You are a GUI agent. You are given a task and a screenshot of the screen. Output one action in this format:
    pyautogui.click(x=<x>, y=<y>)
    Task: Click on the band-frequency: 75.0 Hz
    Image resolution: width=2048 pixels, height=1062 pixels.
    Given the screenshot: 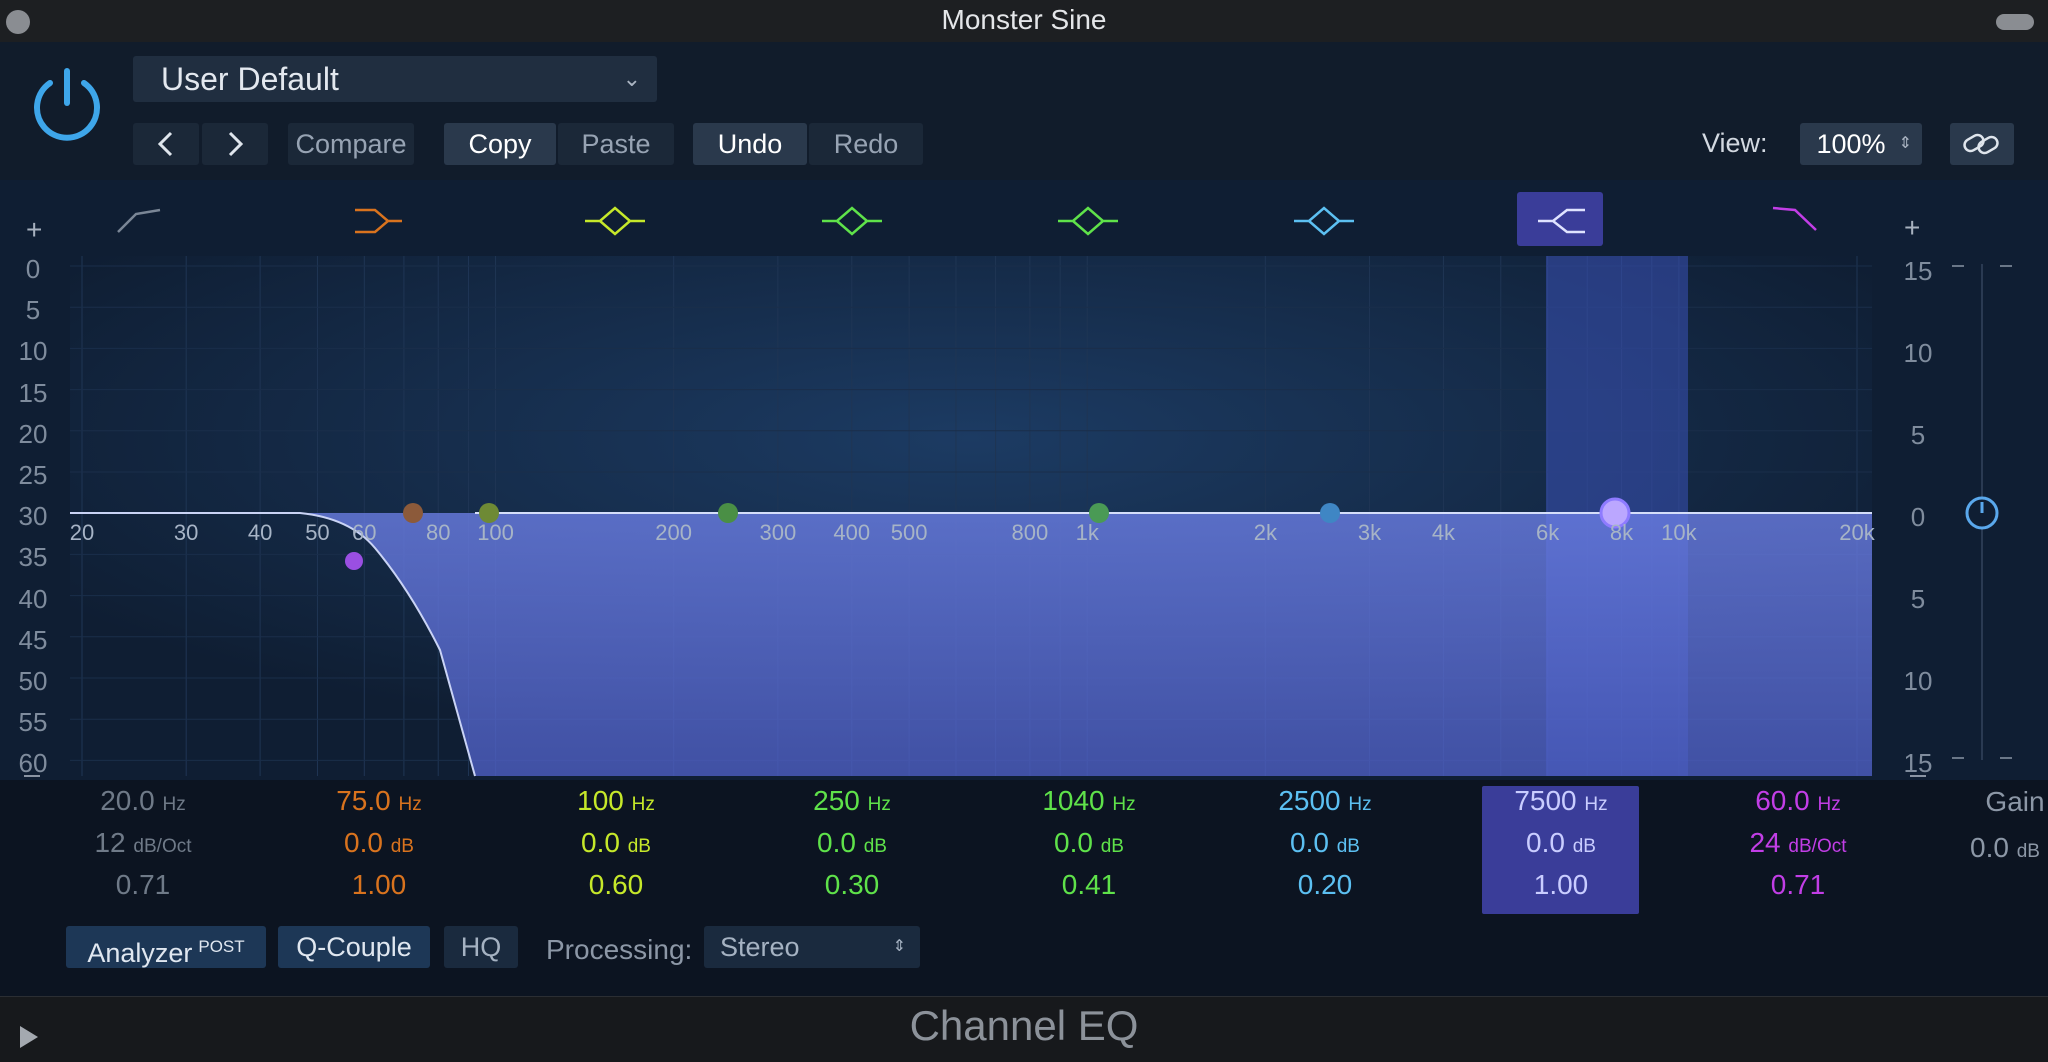 What is the action you would take?
    pyautogui.click(x=379, y=806)
    